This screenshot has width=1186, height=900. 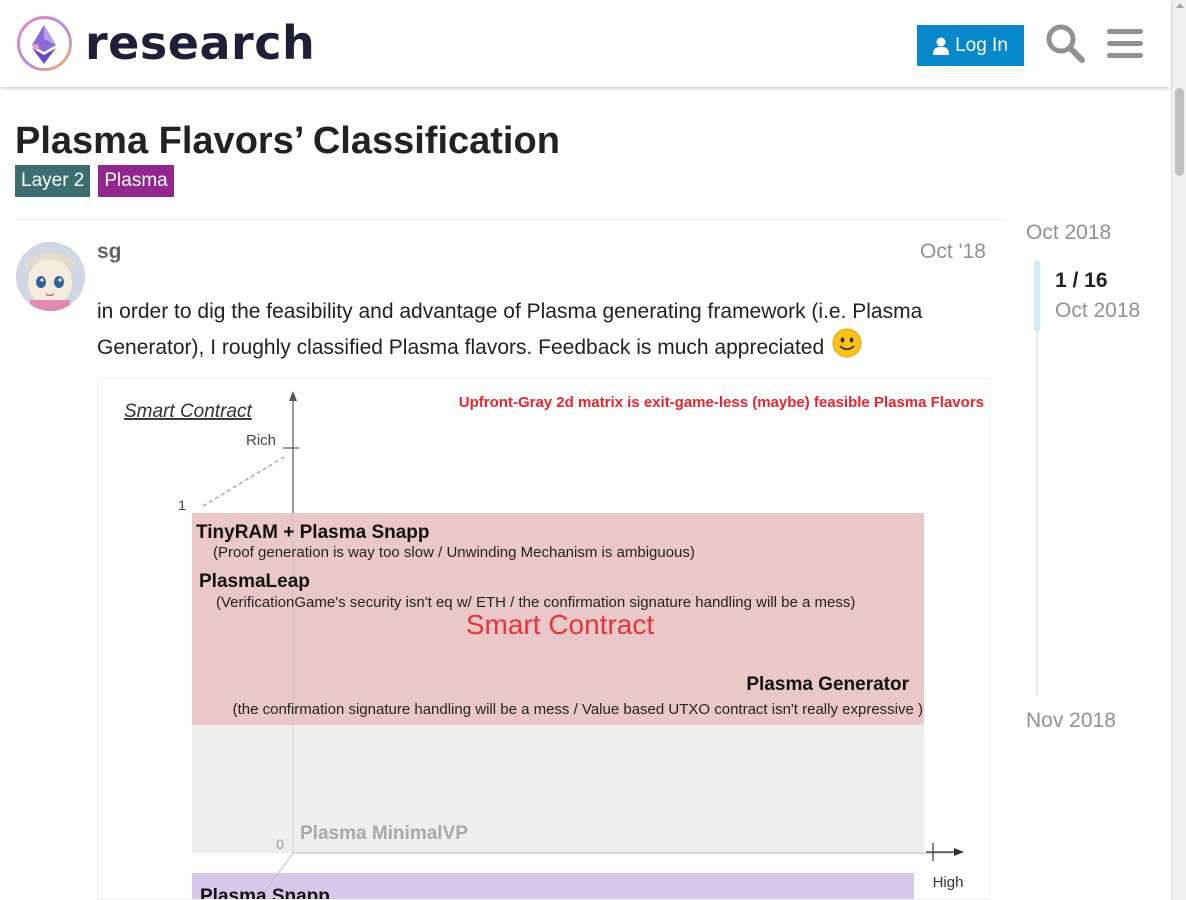 I want to click on timeline-position: 1 / 16, so click(x=1081, y=280).